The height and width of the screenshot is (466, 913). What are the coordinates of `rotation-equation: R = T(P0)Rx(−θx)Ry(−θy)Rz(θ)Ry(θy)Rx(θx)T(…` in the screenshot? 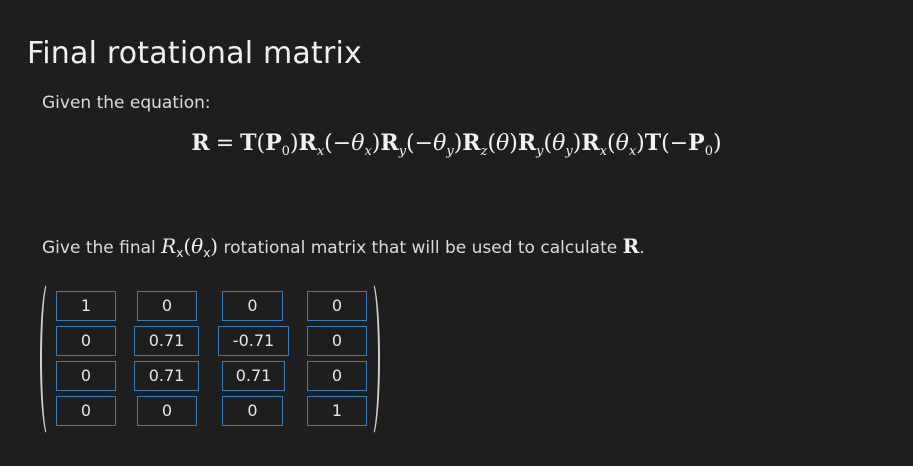 It's located at (456, 144).